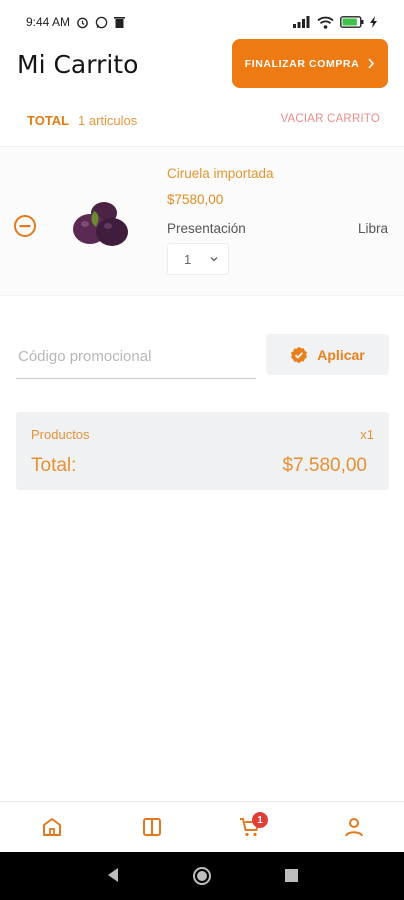 Image resolution: width=404 pixels, height=900 pixels. Describe the element at coordinates (136, 357) in the screenshot. I see `promo-code-input` at that location.